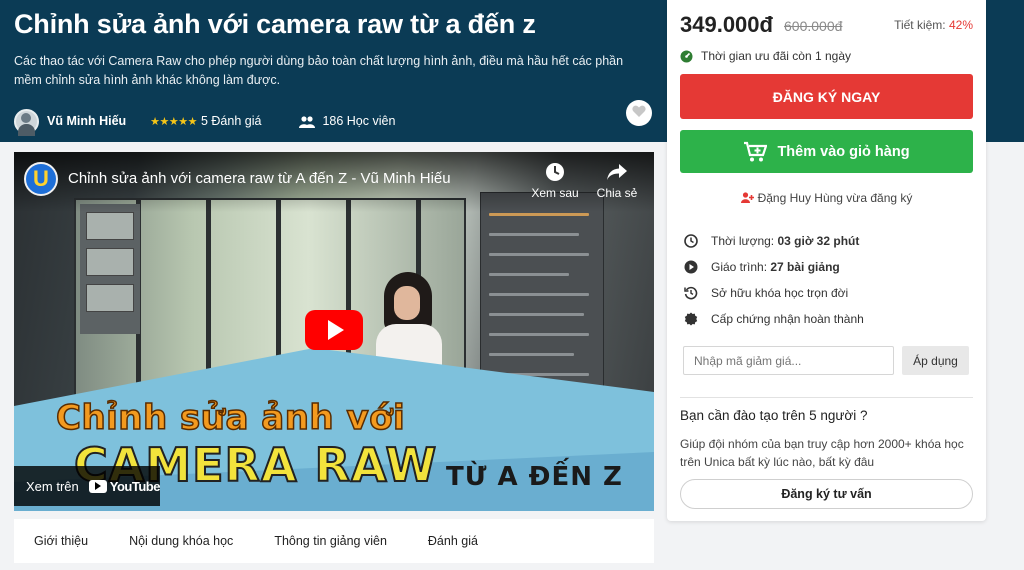 The height and width of the screenshot is (570, 1024). Describe the element at coordinates (453, 541) in the screenshot. I see `tab-reviews: Đánh giá` at that location.